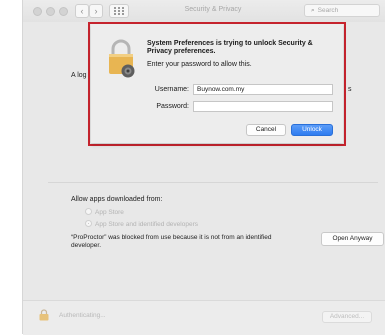  I want to click on title-bar: ‹ › Security & Privacy ⌕ Search, so click(204, 11).